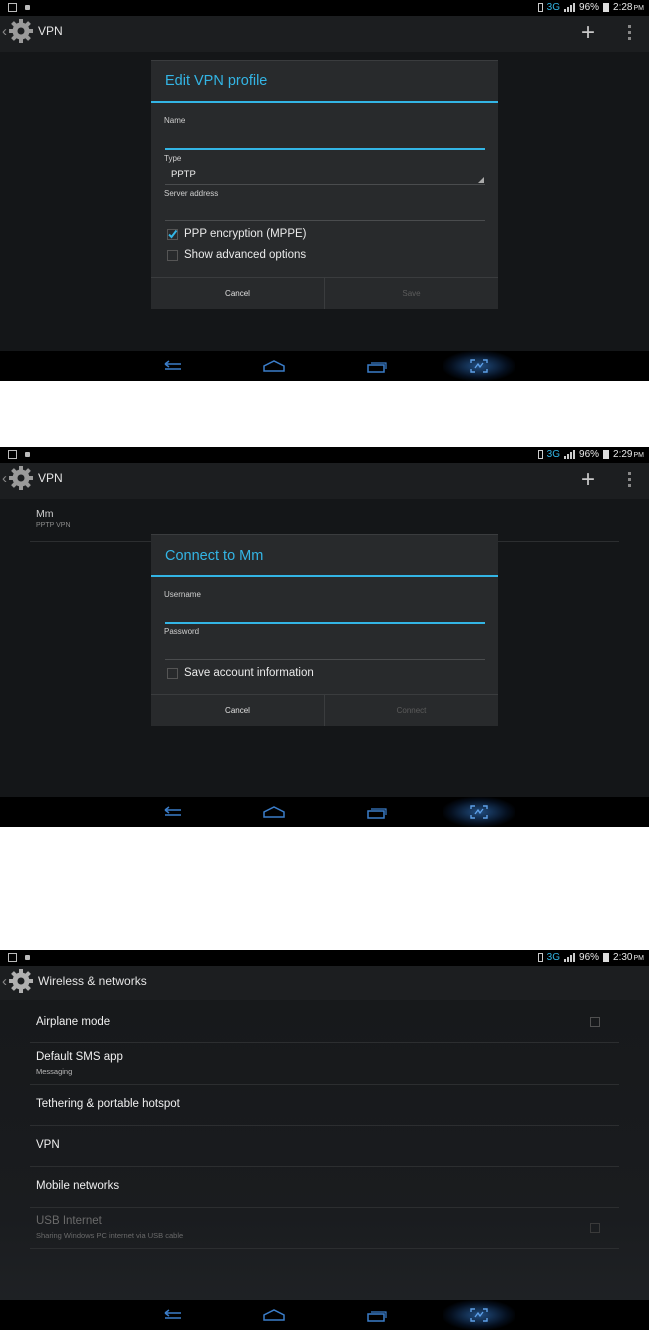  What do you see at coordinates (54, 1071) in the screenshot?
I see `default-sms-app-value: Messaging` at bounding box center [54, 1071].